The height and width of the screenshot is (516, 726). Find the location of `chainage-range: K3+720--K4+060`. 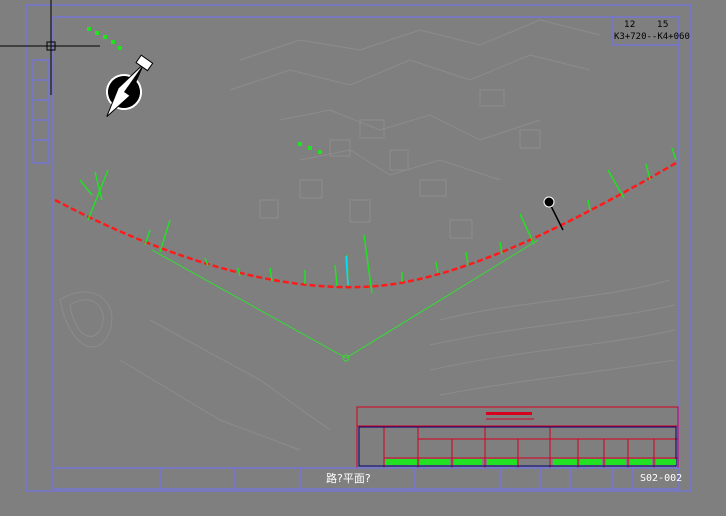

chainage-range: K3+720--K4+060 is located at coordinates (652, 37).